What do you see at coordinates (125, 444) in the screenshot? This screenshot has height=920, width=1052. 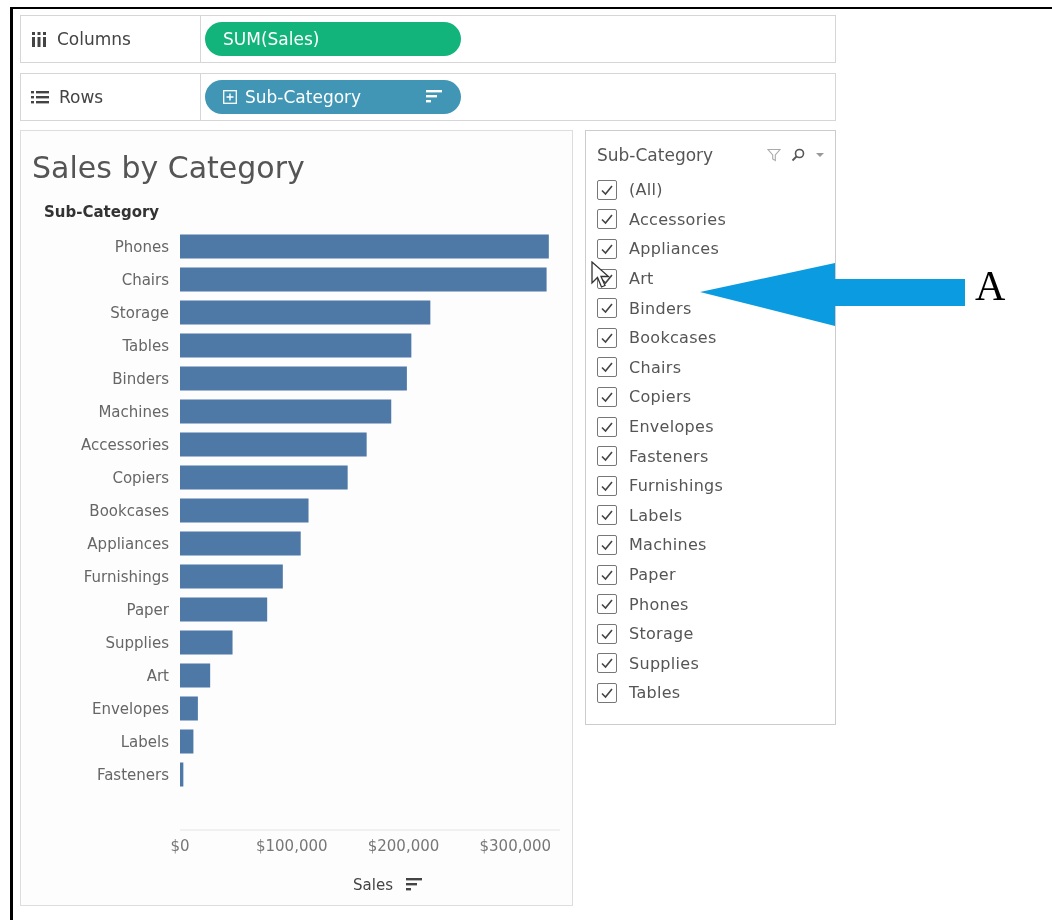 I see `category-label: Accessories` at bounding box center [125, 444].